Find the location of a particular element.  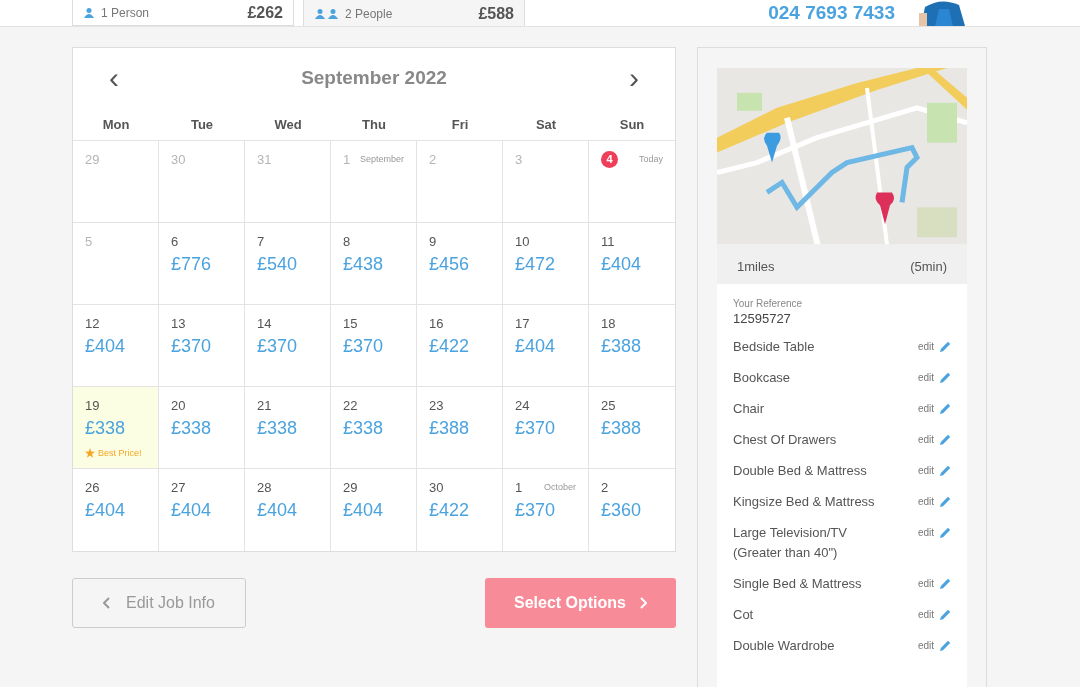

day-number: 19 is located at coordinates (92, 405).